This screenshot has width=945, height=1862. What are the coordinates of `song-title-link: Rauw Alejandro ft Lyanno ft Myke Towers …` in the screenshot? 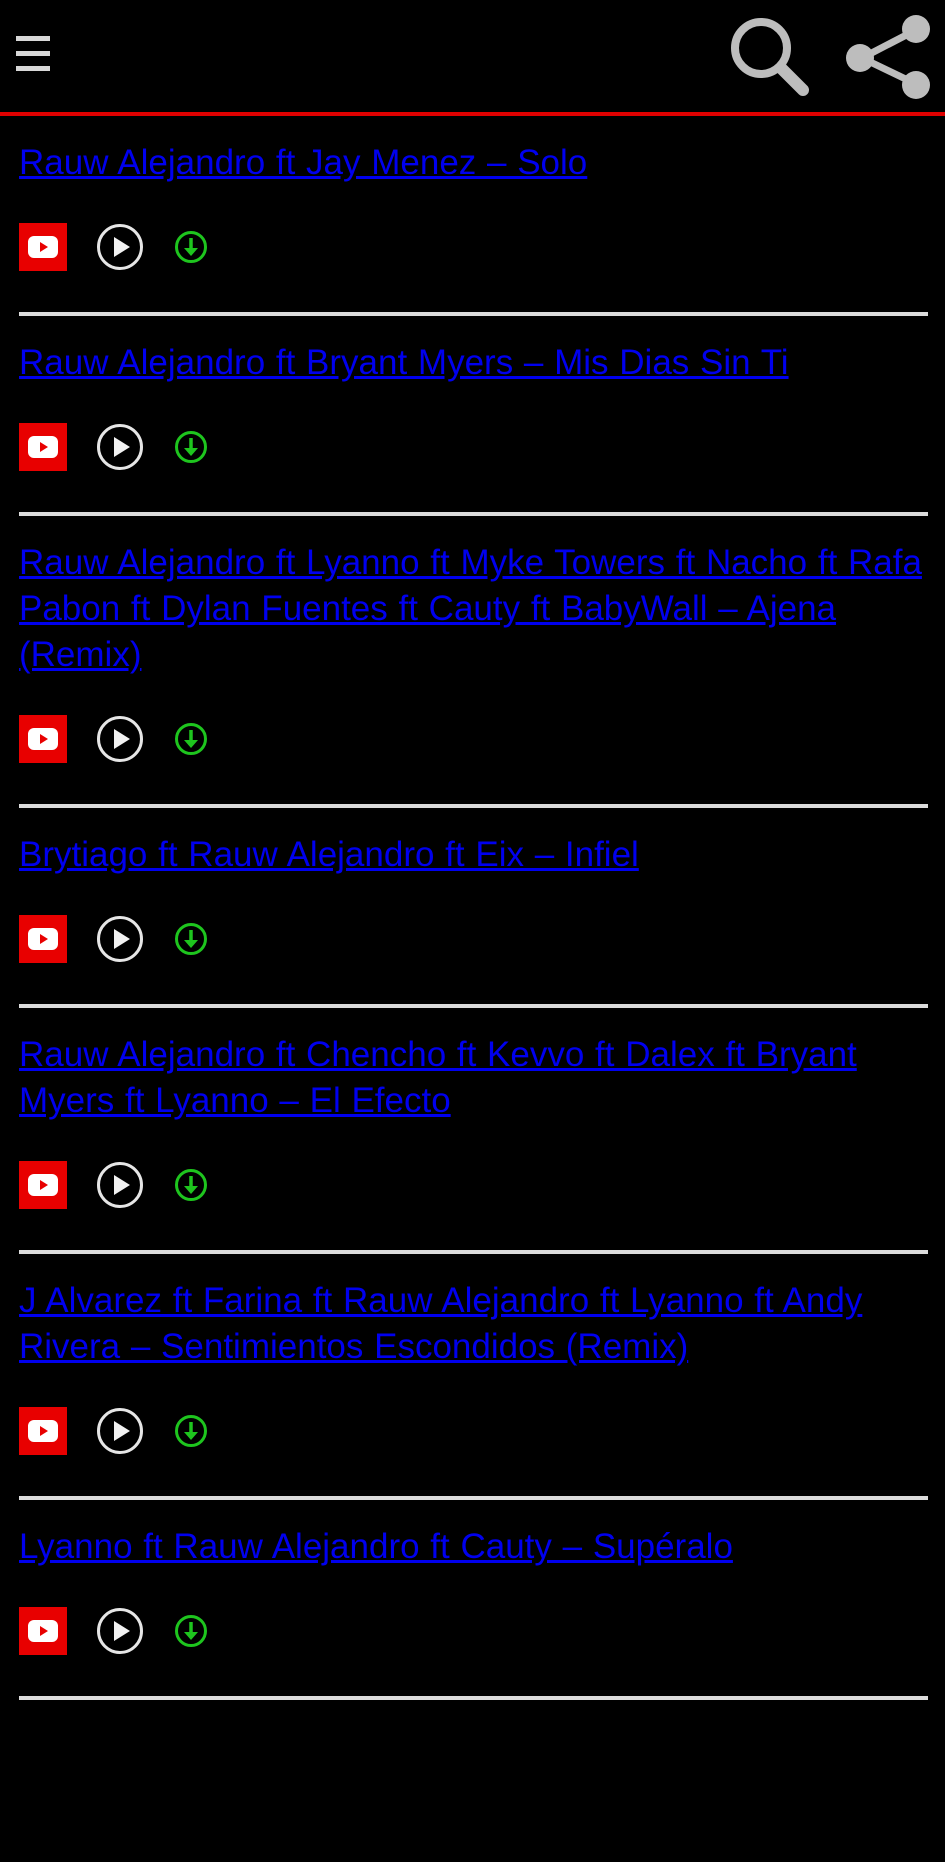 It's located at (473, 609).